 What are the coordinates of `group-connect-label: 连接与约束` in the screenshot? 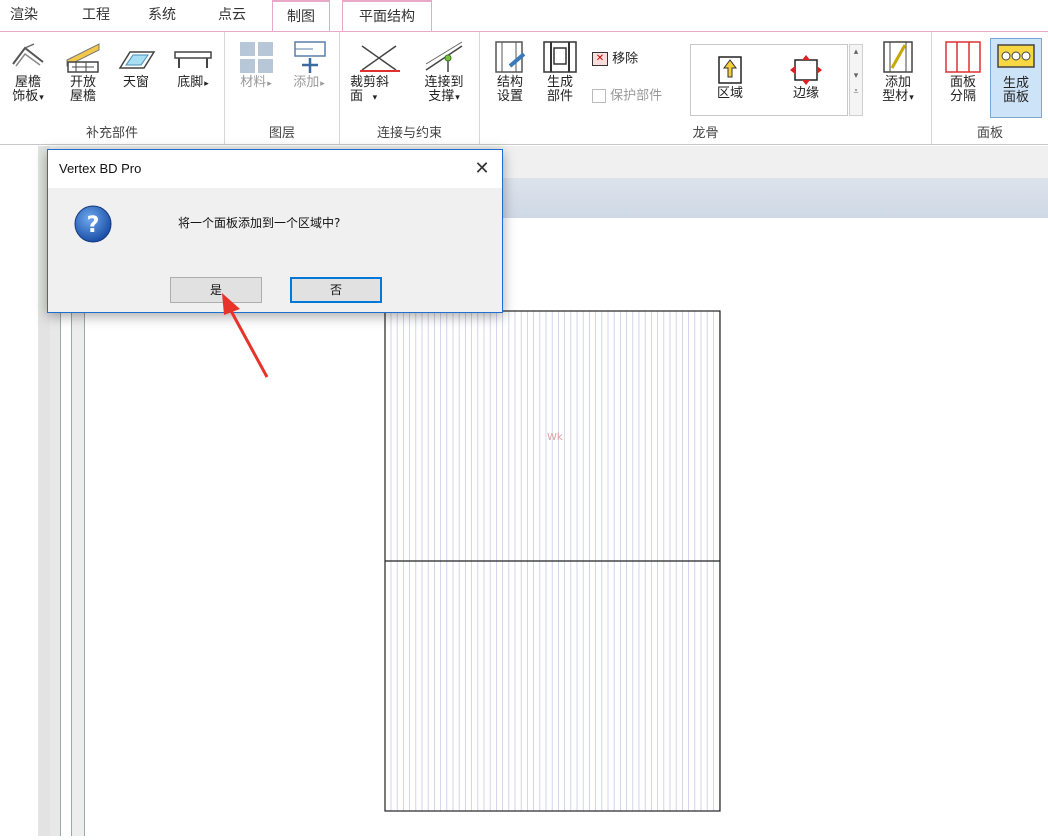 It's located at (409, 133).